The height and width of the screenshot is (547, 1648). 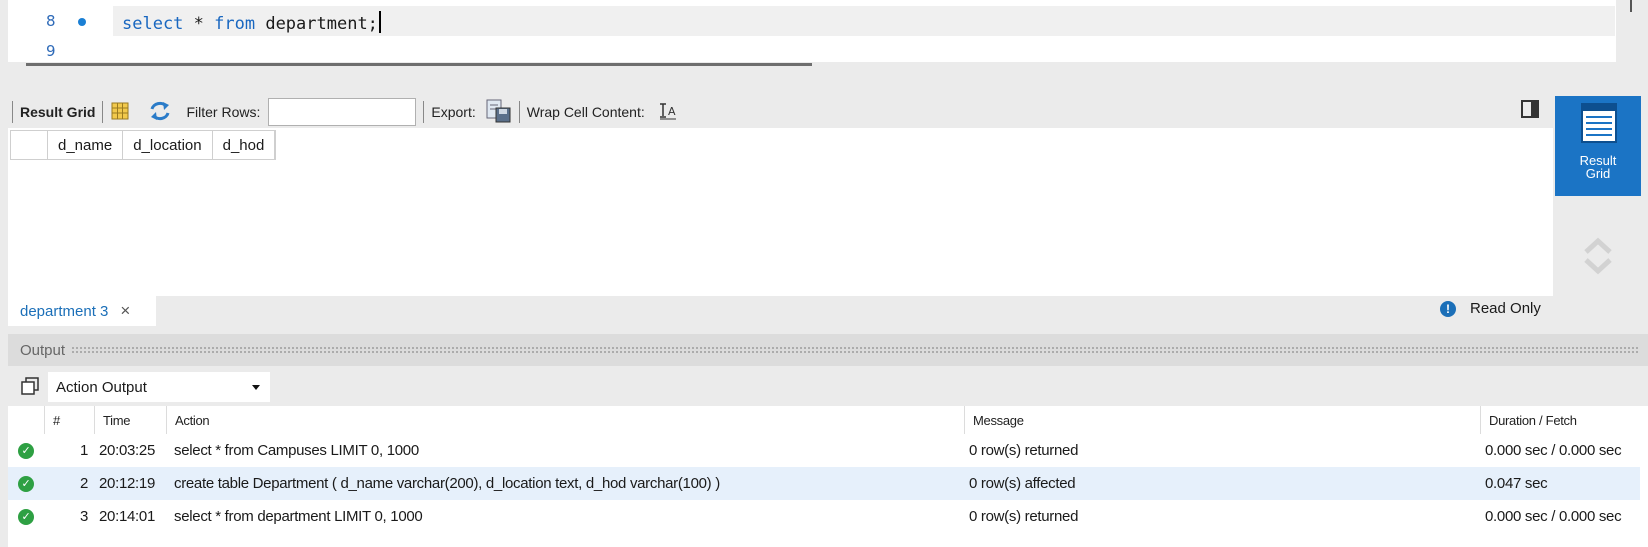 I want to click on refresh-icon, so click(x=160, y=112).